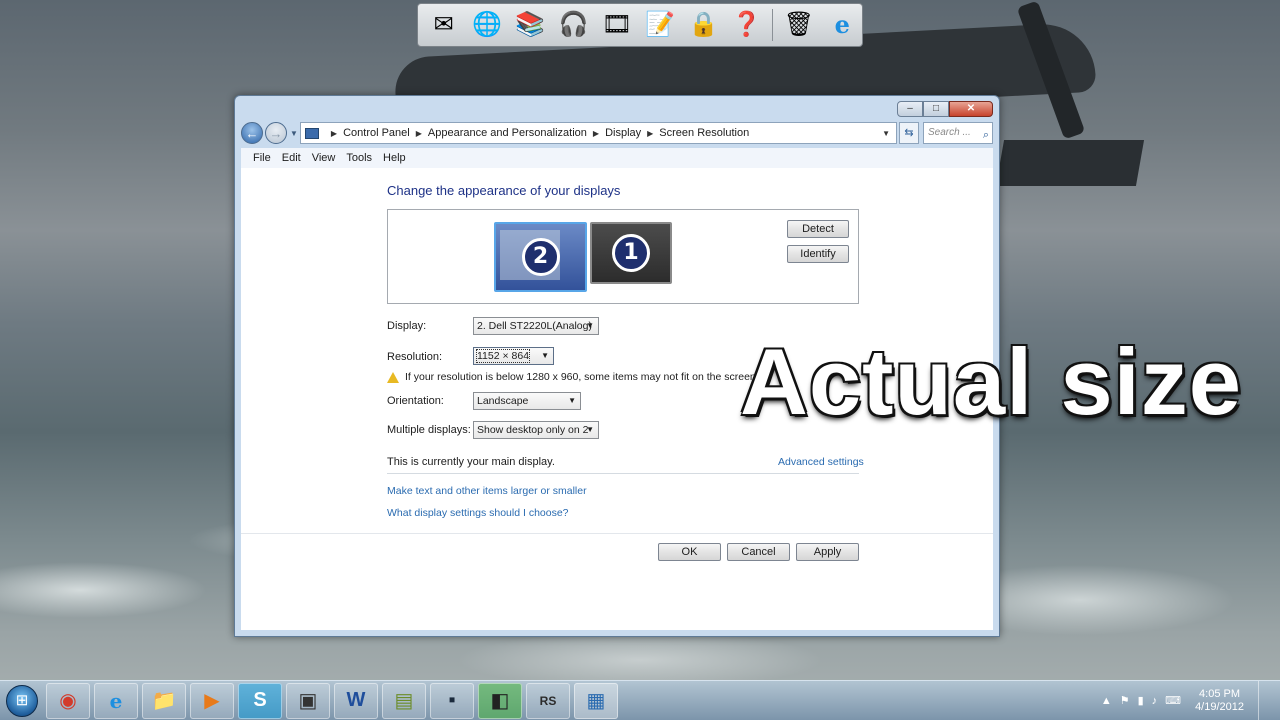 The image size is (1280, 720). I want to click on recent-pages-dropdown: ▼, so click(294, 133).